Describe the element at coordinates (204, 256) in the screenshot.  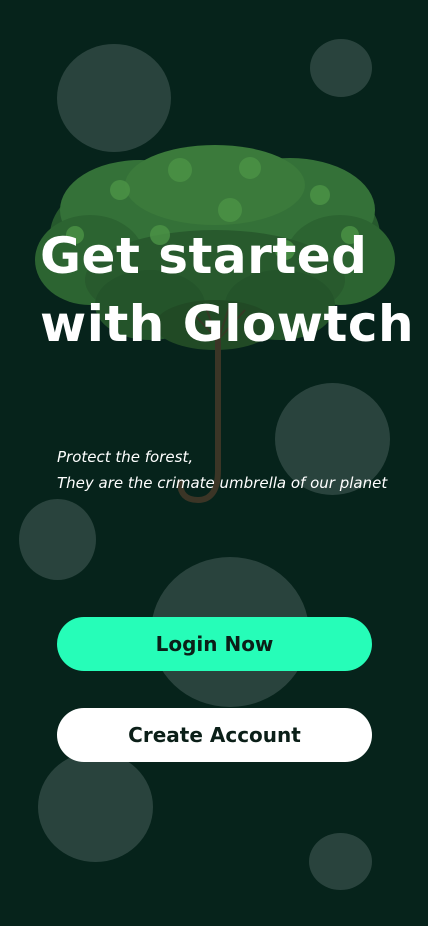
I see `title-line-1: Get started` at that location.